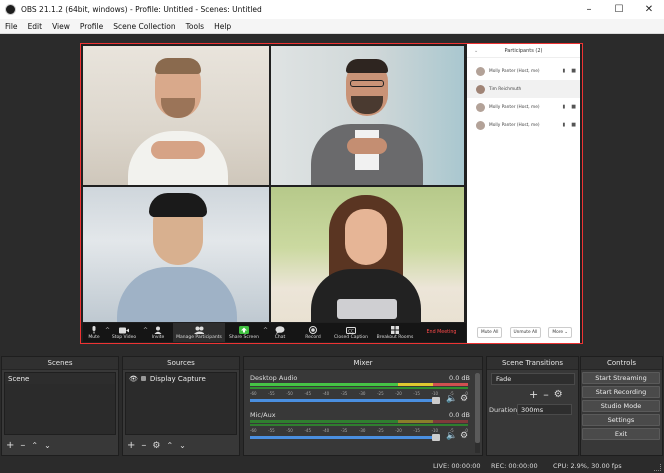 The image size is (664, 473). Describe the element at coordinates (22, 445) in the screenshot. I see `remove-scene-icon: –` at that location.